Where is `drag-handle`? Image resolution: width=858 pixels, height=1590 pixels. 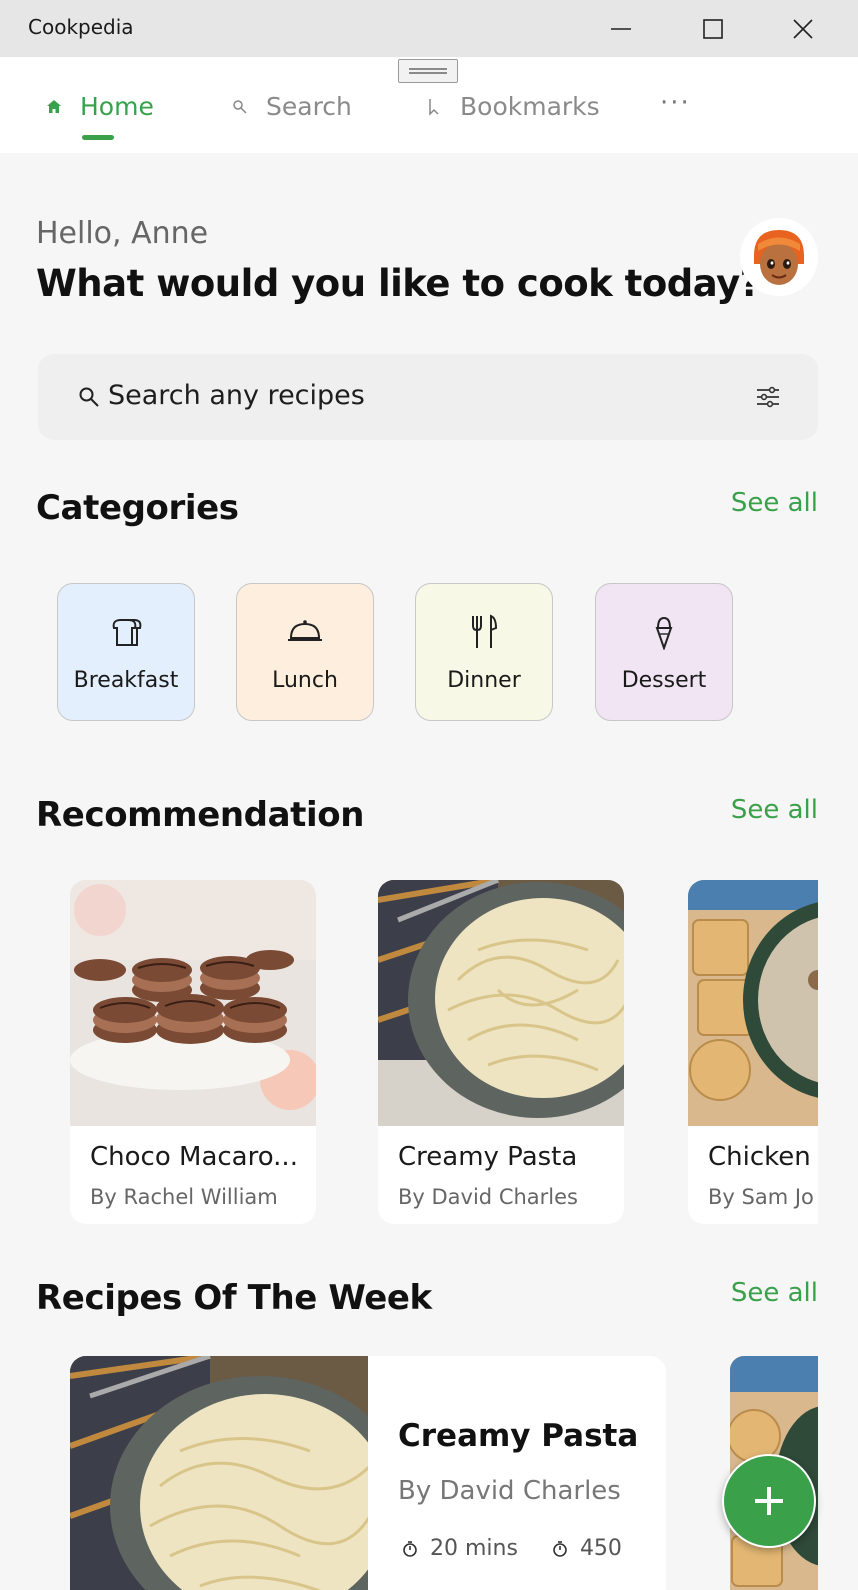 drag-handle is located at coordinates (428, 71).